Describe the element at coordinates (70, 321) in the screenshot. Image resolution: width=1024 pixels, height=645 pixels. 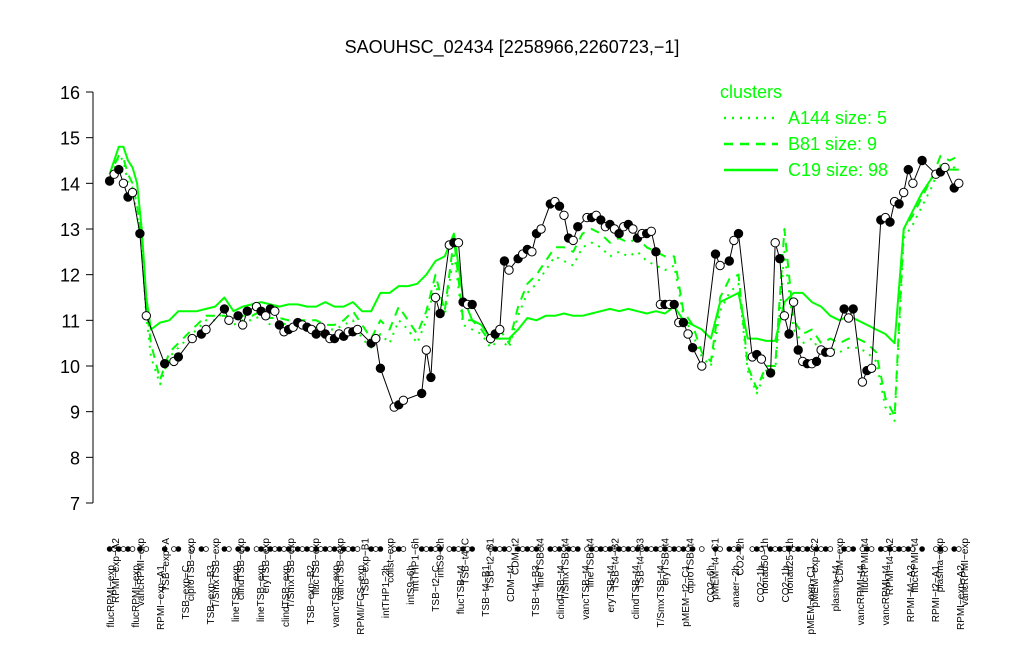
I see `y-tick-label: 11` at that location.